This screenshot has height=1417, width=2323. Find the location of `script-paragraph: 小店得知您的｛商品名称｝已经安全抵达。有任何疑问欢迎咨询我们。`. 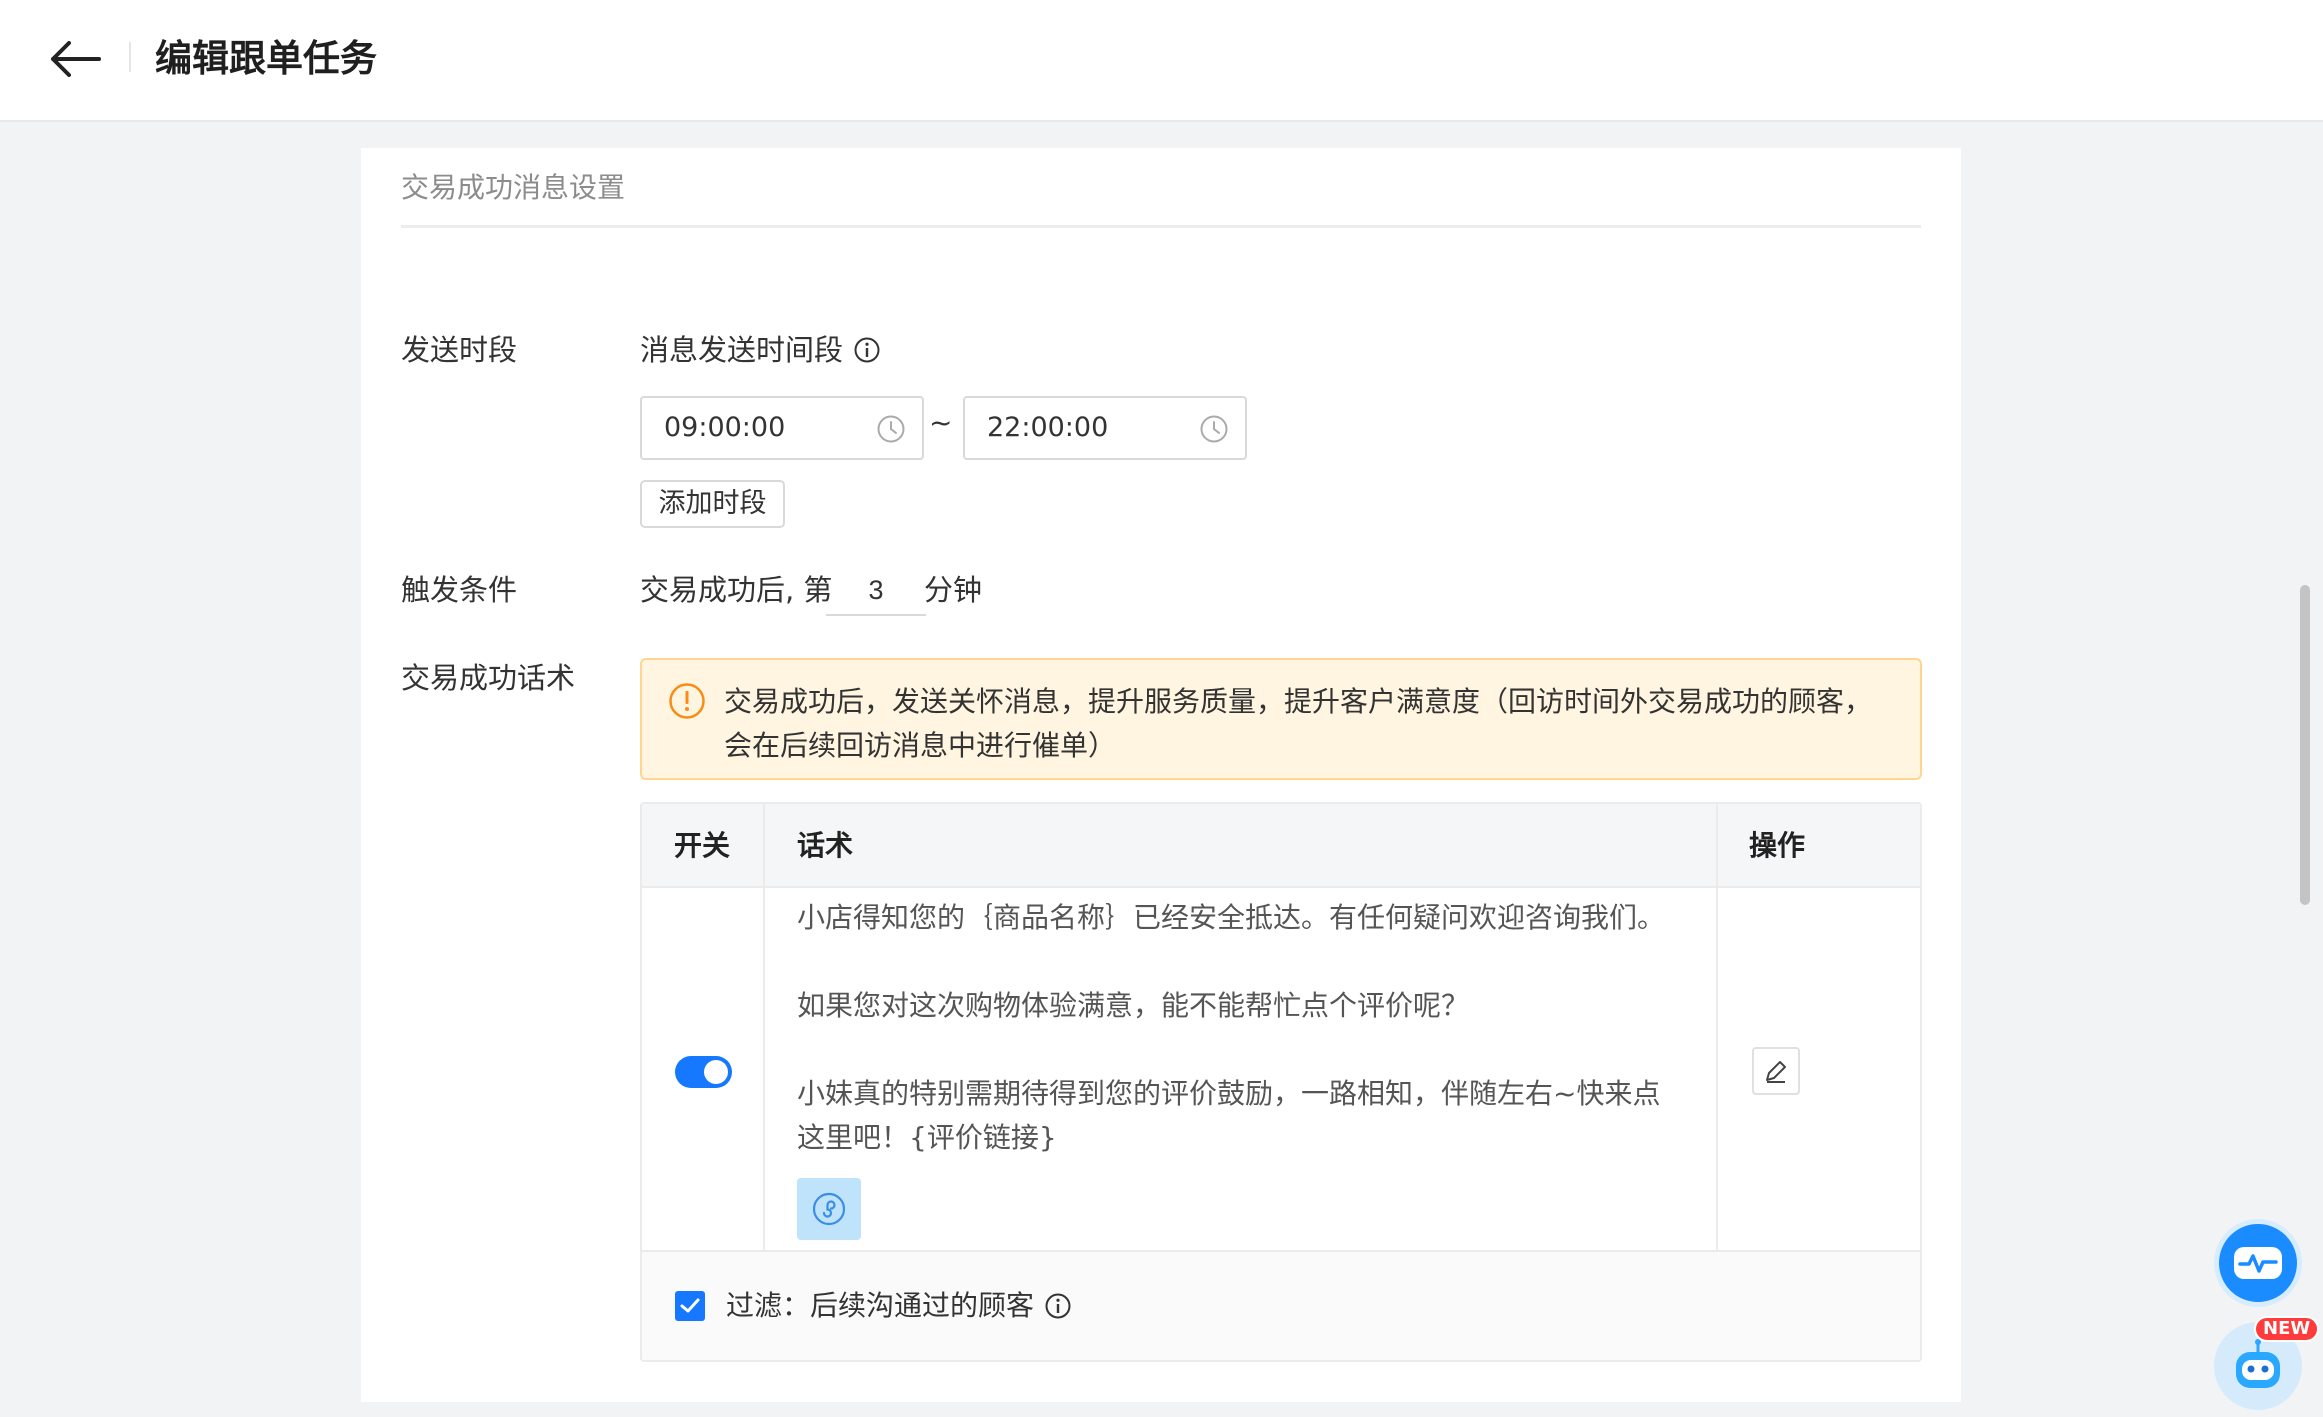

script-paragraph: 小店得知您的｛商品名称｝已经安全抵达。有任何疑问欢迎咨询我们。 is located at coordinates (1231, 917).